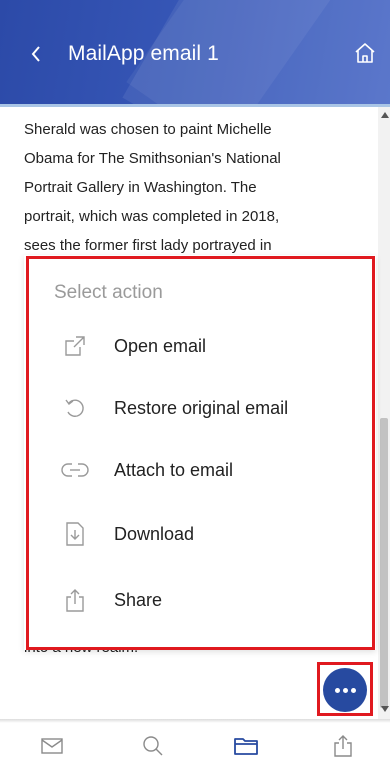 Image resolution: width=390 pixels, height=769 pixels. What do you see at coordinates (148, 129) in the screenshot?
I see `email-body-line: Sherald was chosen to paint Michelle` at bounding box center [148, 129].